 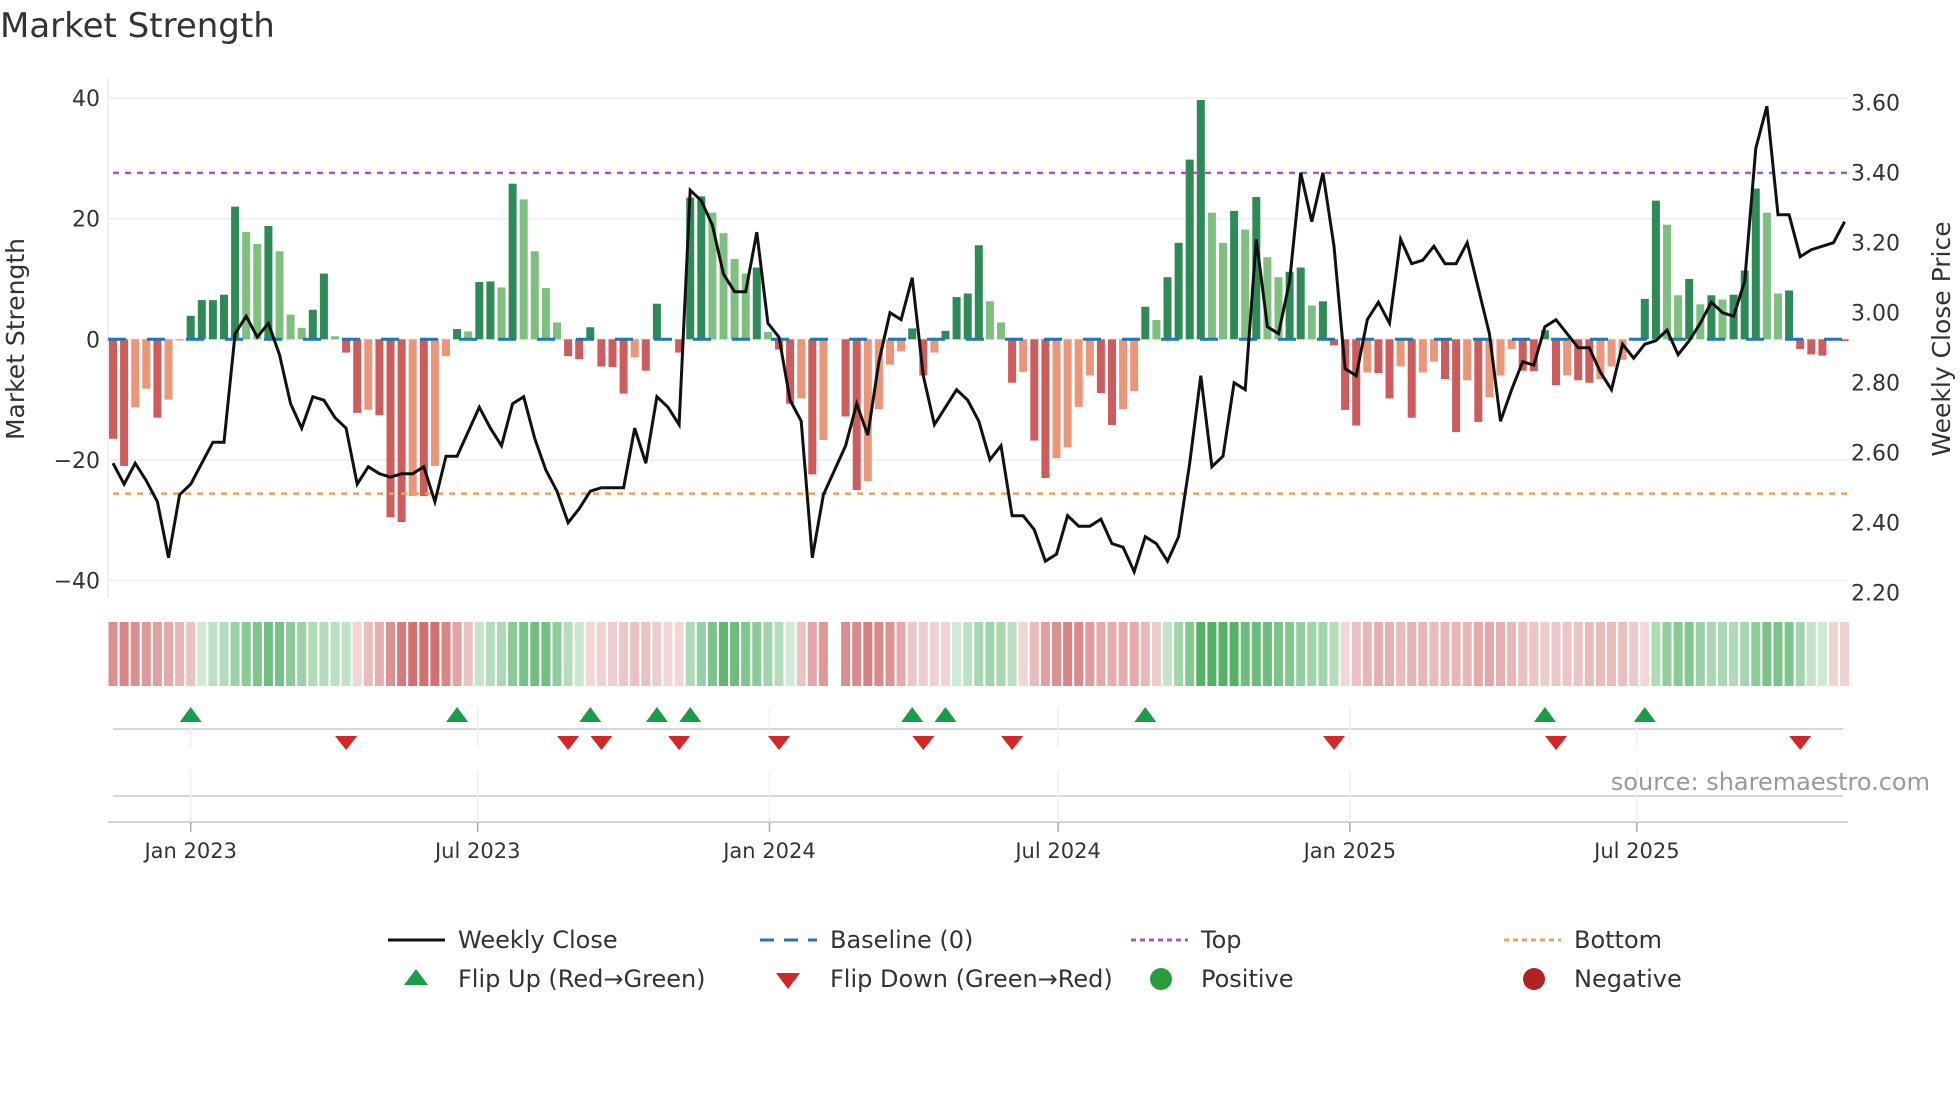 I want to click on x-tick-label: Jan 2025, so click(x=1349, y=851).